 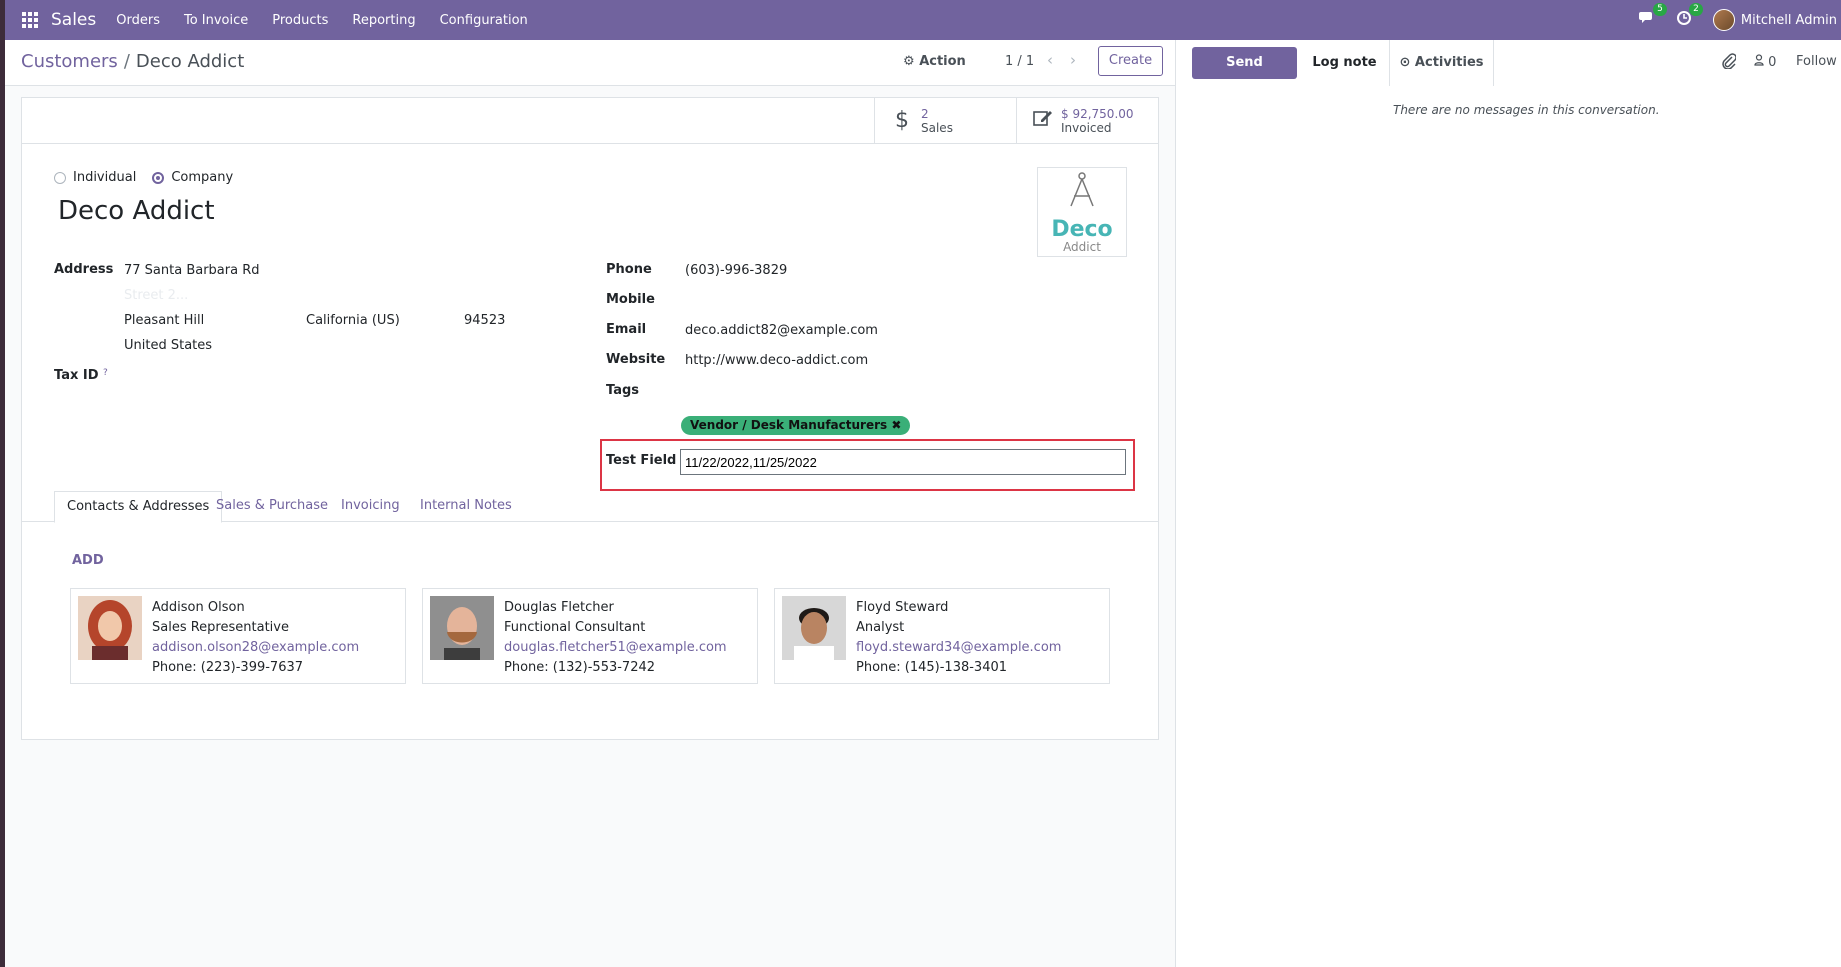 I want to click on company-type-radio: Individual Company, so click(x=151, y=177).